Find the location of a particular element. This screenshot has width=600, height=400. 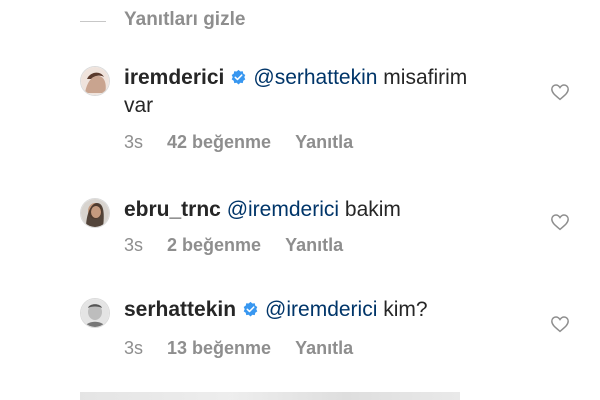

comment-text: serhattekin @iremderici kim? is located at coordinates (324, 310).